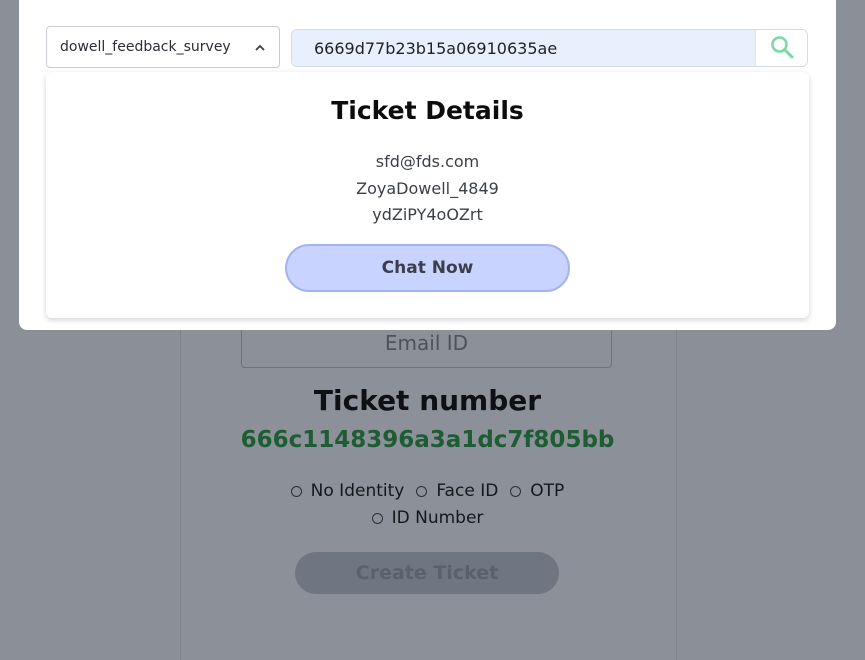 The image size is (865, 660). What do you see at coordinates (145, 47) in the screenshot?
I see `survey-select-value: dowell_feedback_survey` at bounding box center [145, 47].